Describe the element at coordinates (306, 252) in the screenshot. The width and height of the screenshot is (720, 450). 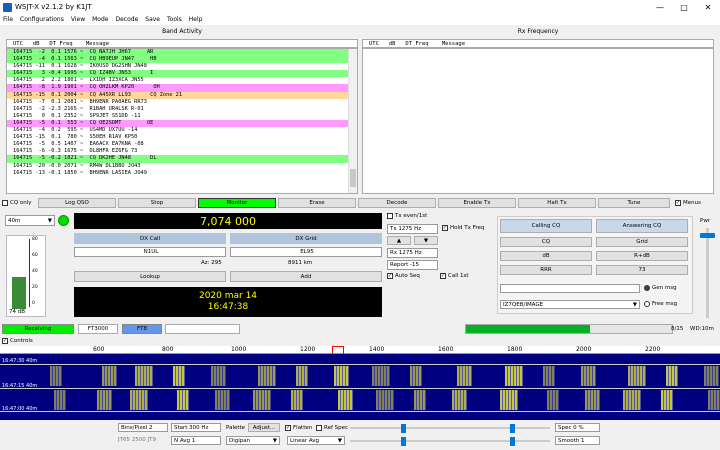
I see `dx-grid-input: EL95` at that location.